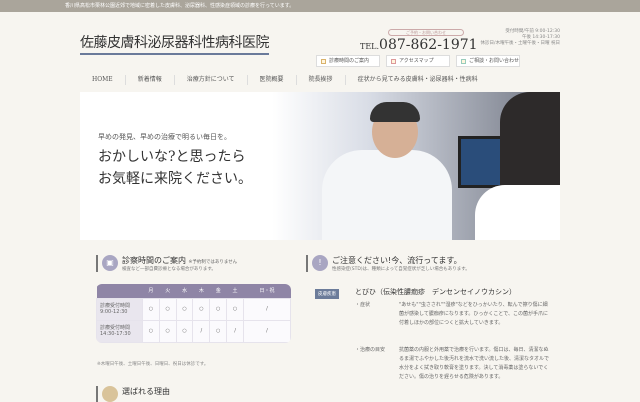  Describe the element at coordinates (320, 263) in the screenshot. I see `exclamation-icon: !` at that location.